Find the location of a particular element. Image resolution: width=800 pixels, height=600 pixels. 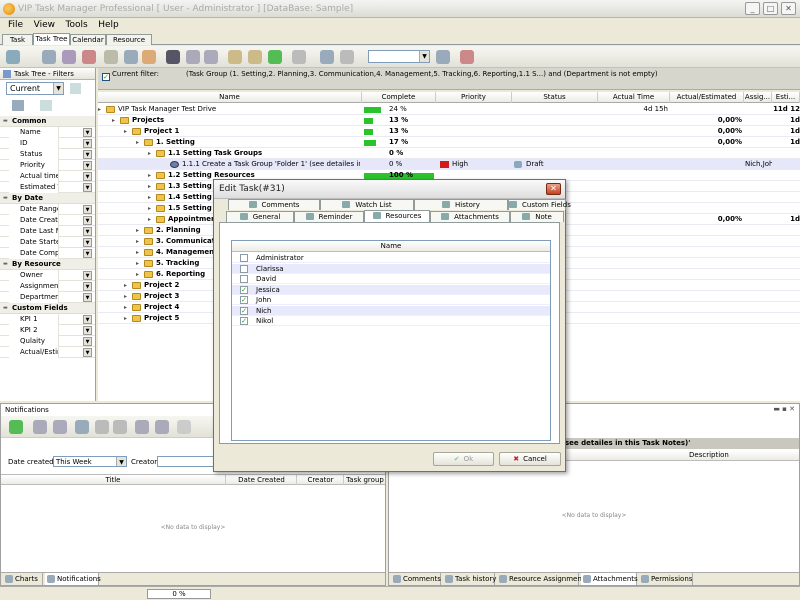

dialog-tab-comments: Comments is located at coordinates (274, 204).